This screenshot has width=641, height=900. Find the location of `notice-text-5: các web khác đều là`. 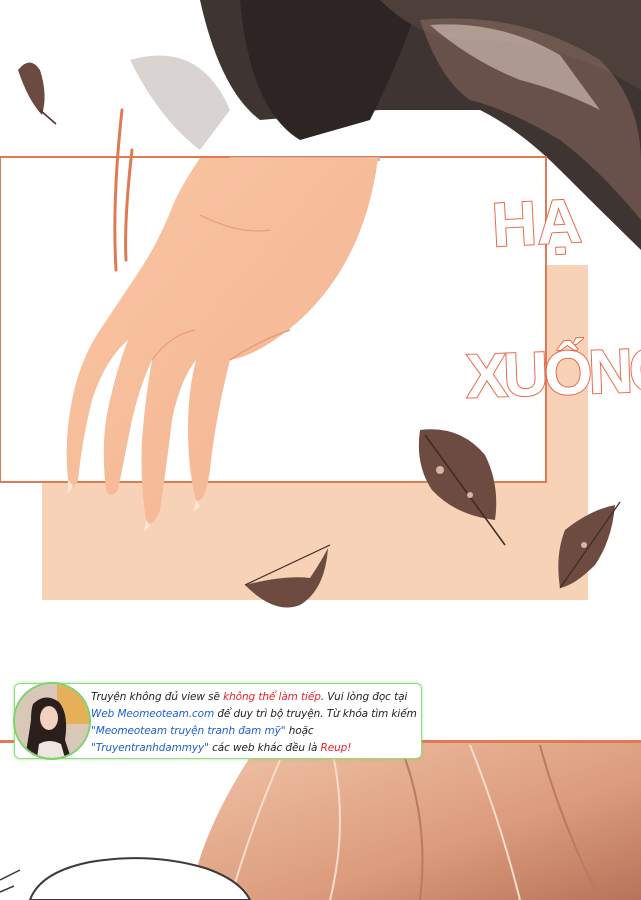

notice-text-5: các web khác đều là is located at coordinates (264, 748).